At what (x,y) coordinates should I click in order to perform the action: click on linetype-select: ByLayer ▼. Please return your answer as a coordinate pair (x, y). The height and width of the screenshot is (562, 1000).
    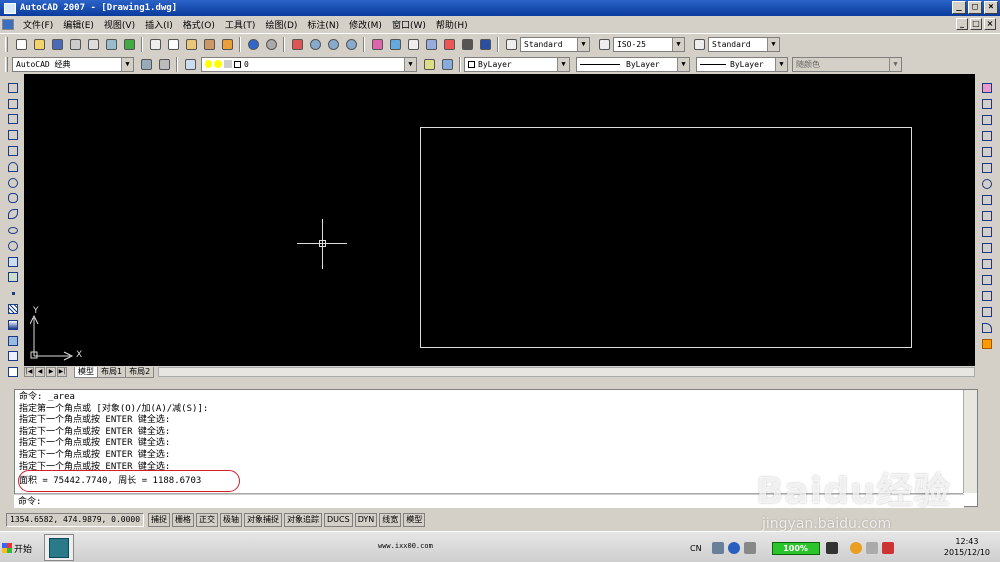
    Looking at the image, I should click on (633, 64).